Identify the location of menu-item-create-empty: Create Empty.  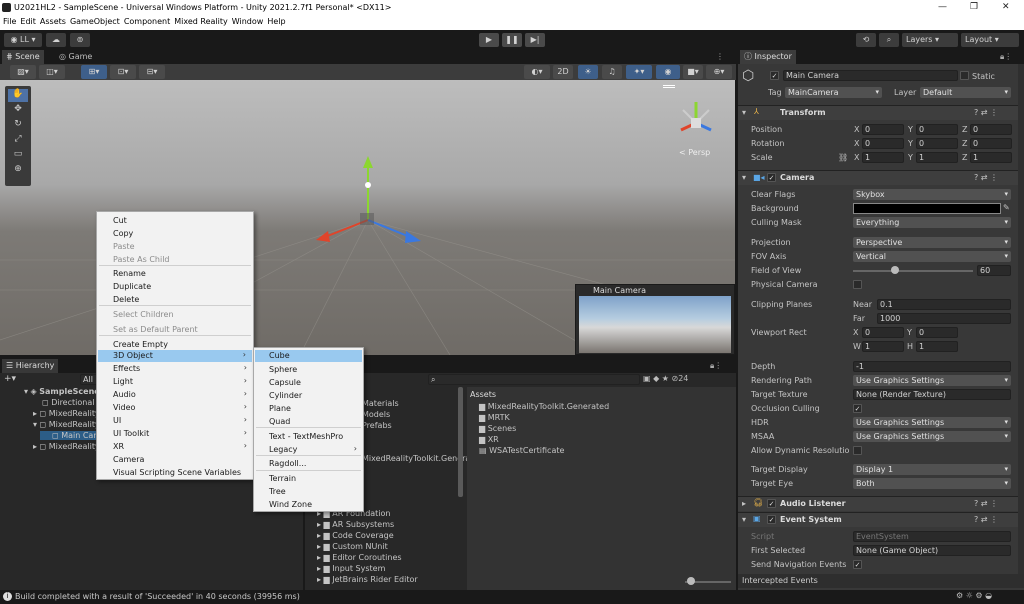
(140, 344).